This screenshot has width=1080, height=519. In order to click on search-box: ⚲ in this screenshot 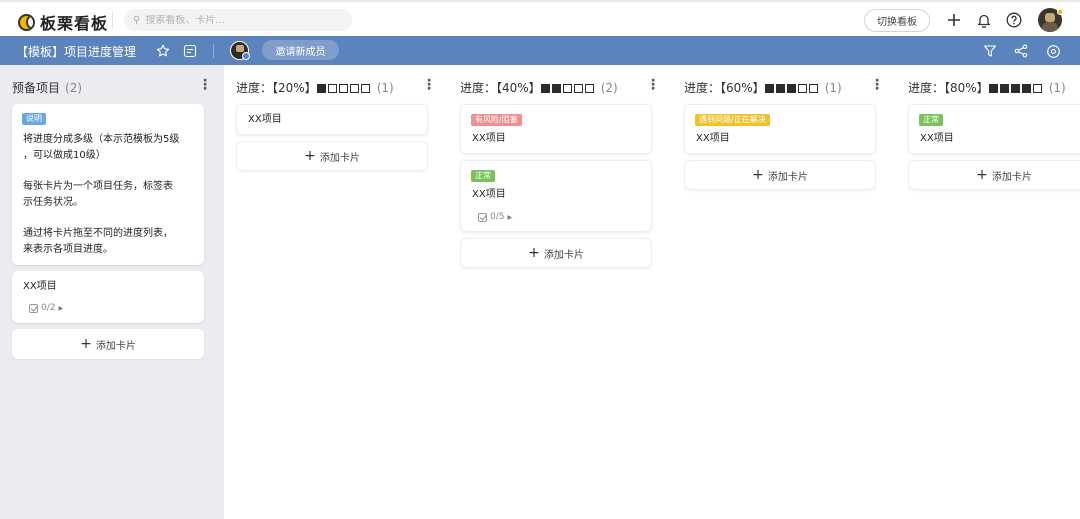, I will do `click(238, 20)`.